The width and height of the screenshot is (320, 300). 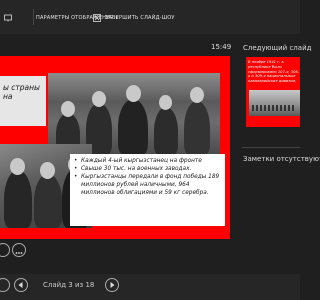 I want to click on bullet-text: Свыше 30 тыс. на военных заводах., so click(x=136, y=169).